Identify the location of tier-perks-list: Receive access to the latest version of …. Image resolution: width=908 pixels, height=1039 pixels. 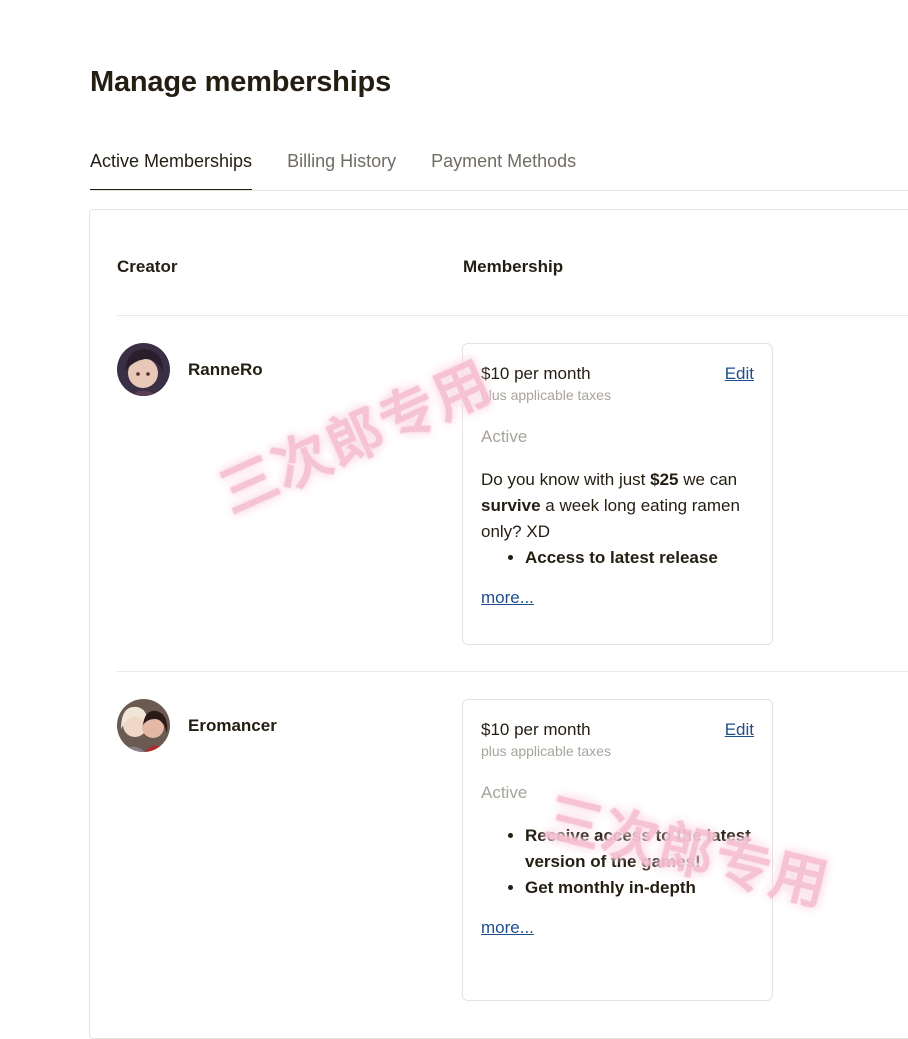
(617, 862).